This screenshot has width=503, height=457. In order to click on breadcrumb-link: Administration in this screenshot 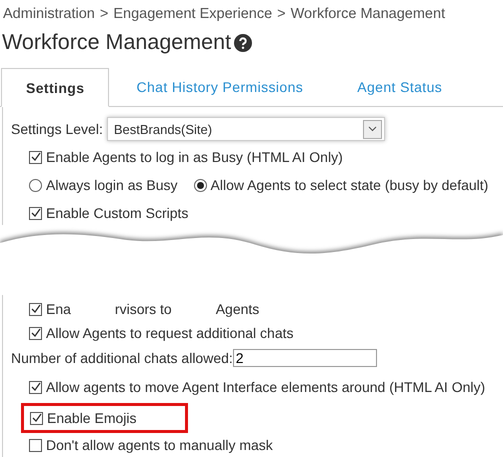, I will do `click(49, 14)`.